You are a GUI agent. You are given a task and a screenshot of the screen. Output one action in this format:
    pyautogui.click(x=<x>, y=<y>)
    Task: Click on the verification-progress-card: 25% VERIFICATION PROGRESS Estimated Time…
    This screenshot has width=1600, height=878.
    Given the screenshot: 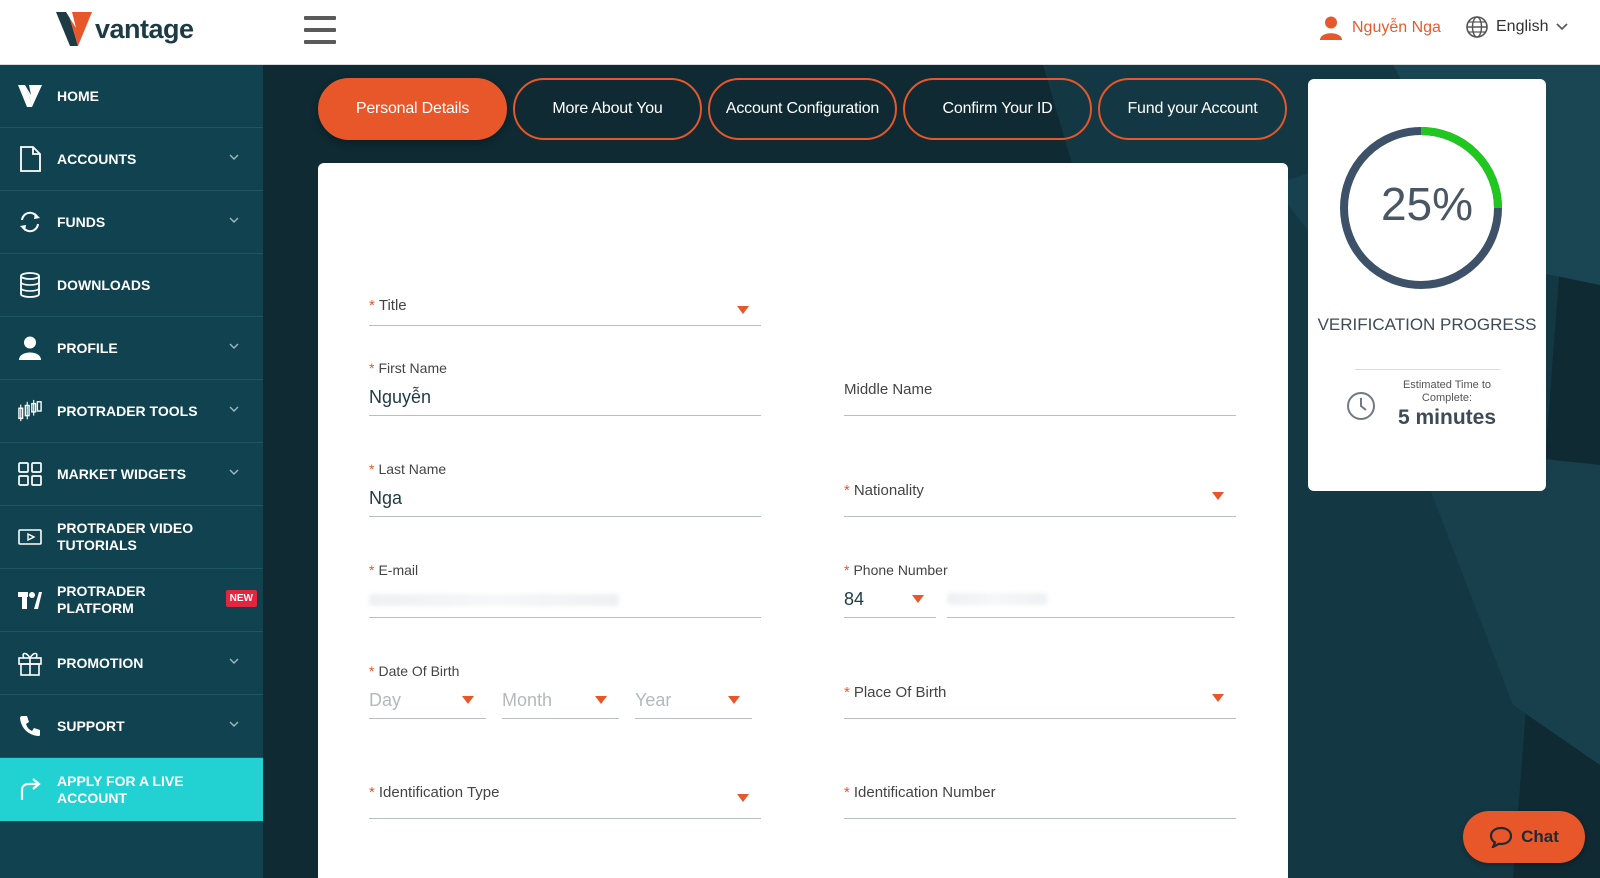 What is the action you would take?
    pyautogui.click(x=1427, y=285)
    